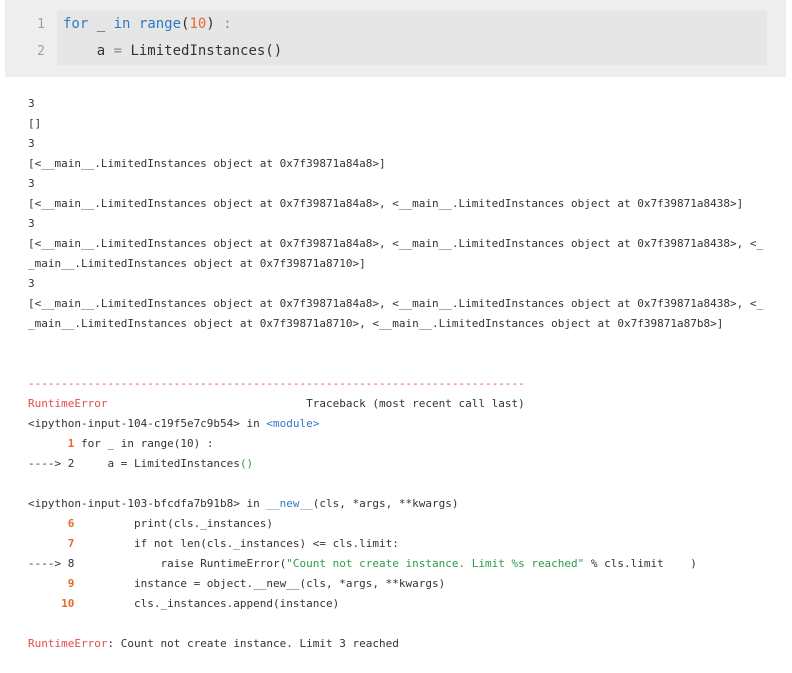  What do you see at coordinates (35, 123) in the screenshot?
I see `output-line: []` at bounding box center [35, 123].